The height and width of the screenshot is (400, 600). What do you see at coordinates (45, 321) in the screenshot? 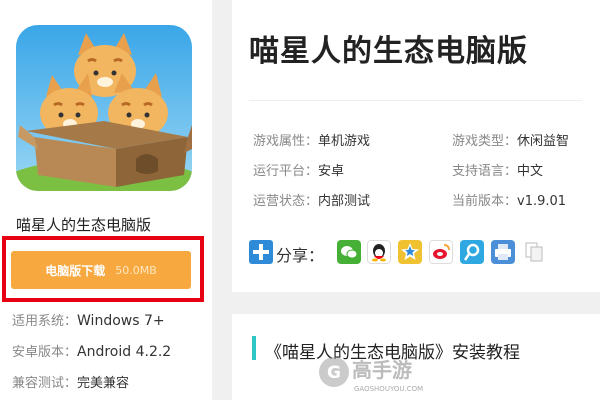
I see `spec-label: 适用系统：` at bounding box center [45, 321].